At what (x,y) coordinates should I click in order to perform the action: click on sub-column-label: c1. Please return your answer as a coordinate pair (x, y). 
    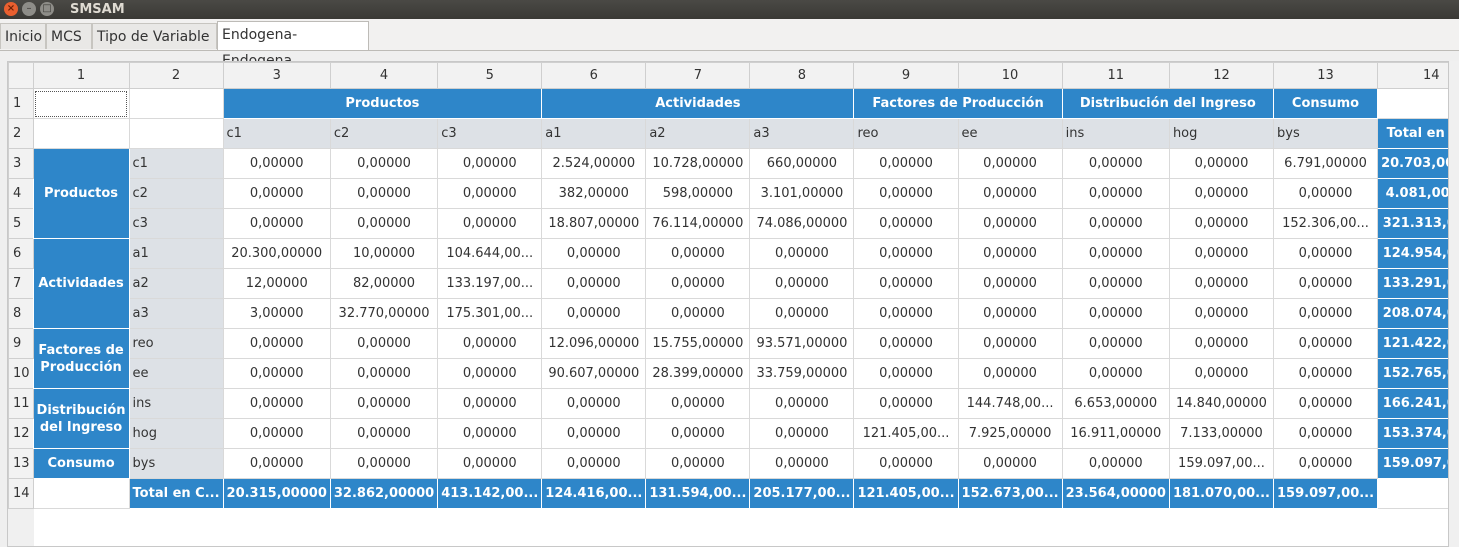
    Looking at the image, I should click on (276, 133).